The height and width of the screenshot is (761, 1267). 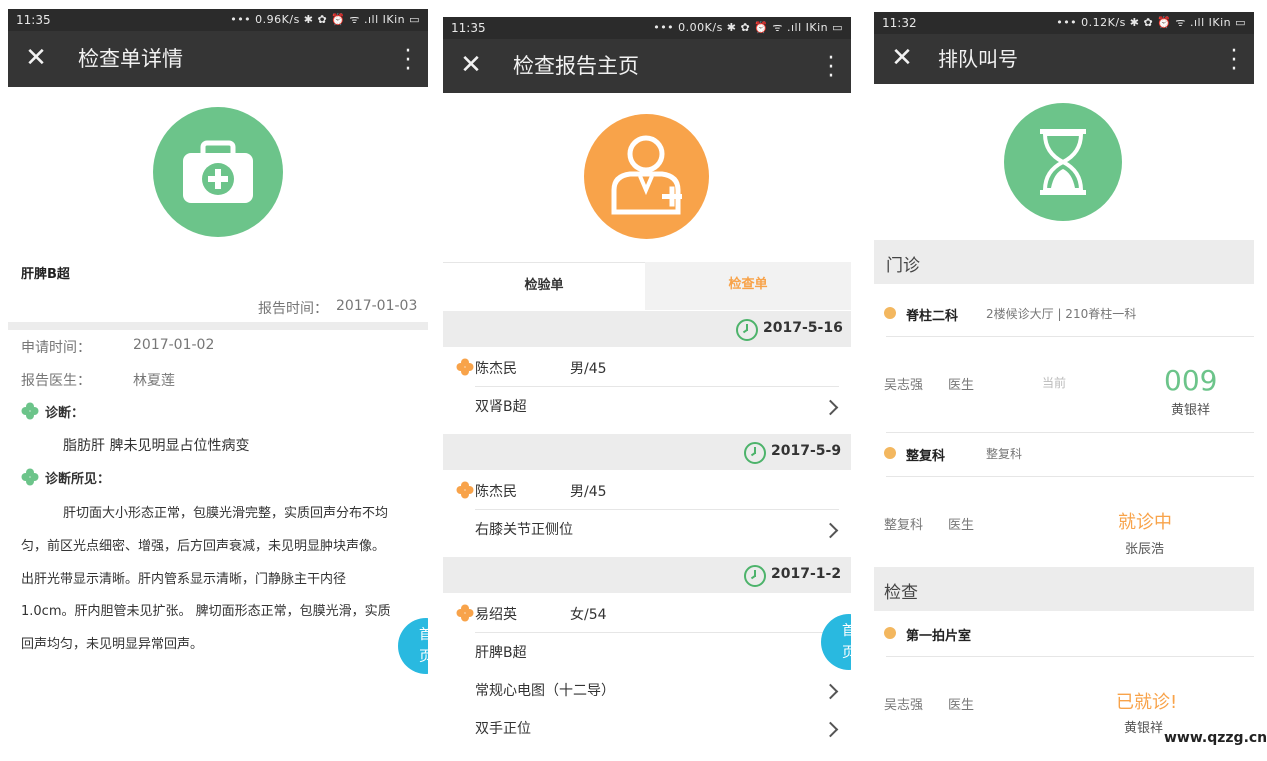 I want to click on department-name: 整复科, so click(x=926, y=456).